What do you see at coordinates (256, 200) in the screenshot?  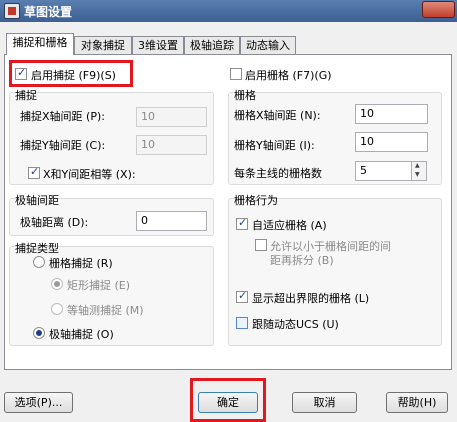 I see `grid-behavior-group-title: 栅格行为` at bounding box center [256, 200].